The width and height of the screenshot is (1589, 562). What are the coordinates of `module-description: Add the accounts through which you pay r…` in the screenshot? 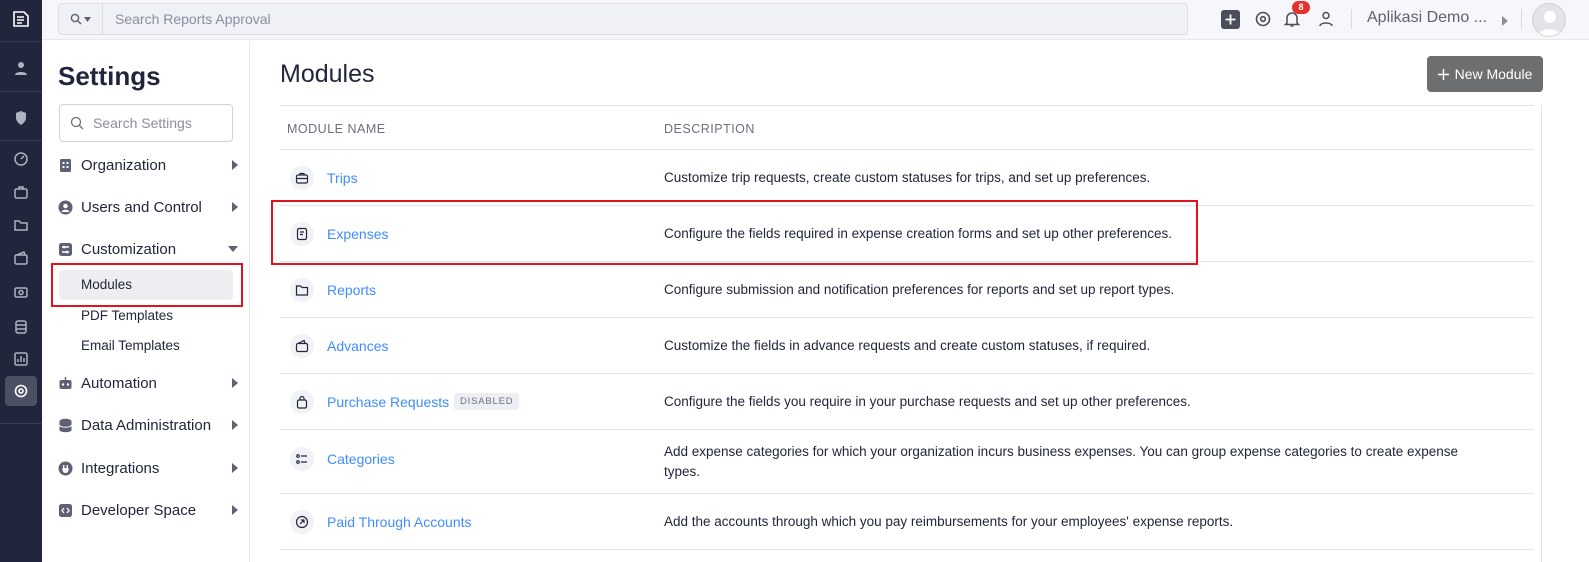 It's located at (949, 521).